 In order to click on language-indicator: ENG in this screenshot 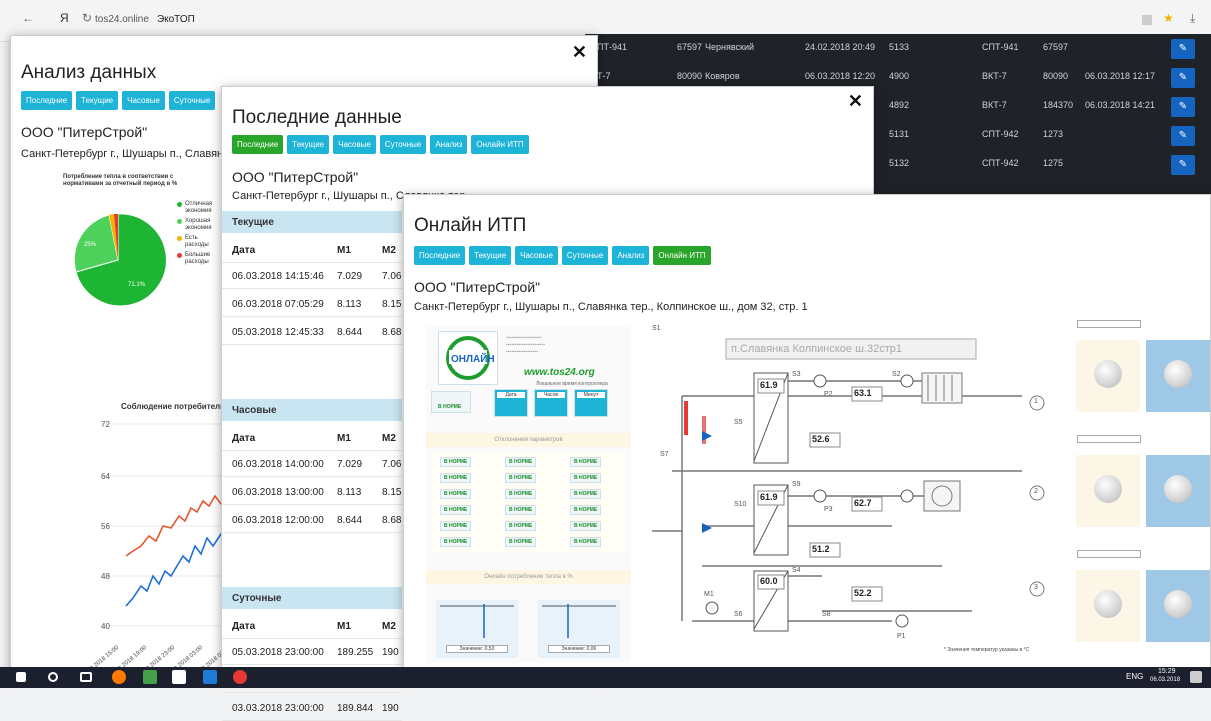, I will do `click(1134, 676)`.